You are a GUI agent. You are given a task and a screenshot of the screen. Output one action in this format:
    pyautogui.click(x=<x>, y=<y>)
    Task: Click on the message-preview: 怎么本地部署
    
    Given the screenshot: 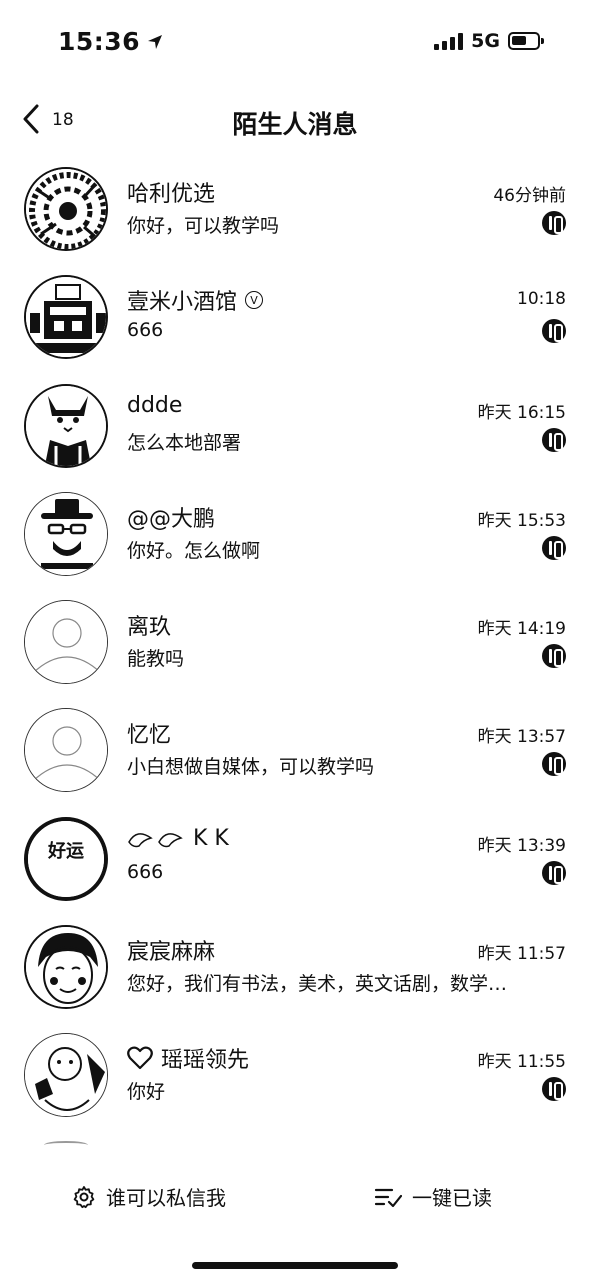 What is the action you would take?
    pyautogui.click(x=184, y=442)
    